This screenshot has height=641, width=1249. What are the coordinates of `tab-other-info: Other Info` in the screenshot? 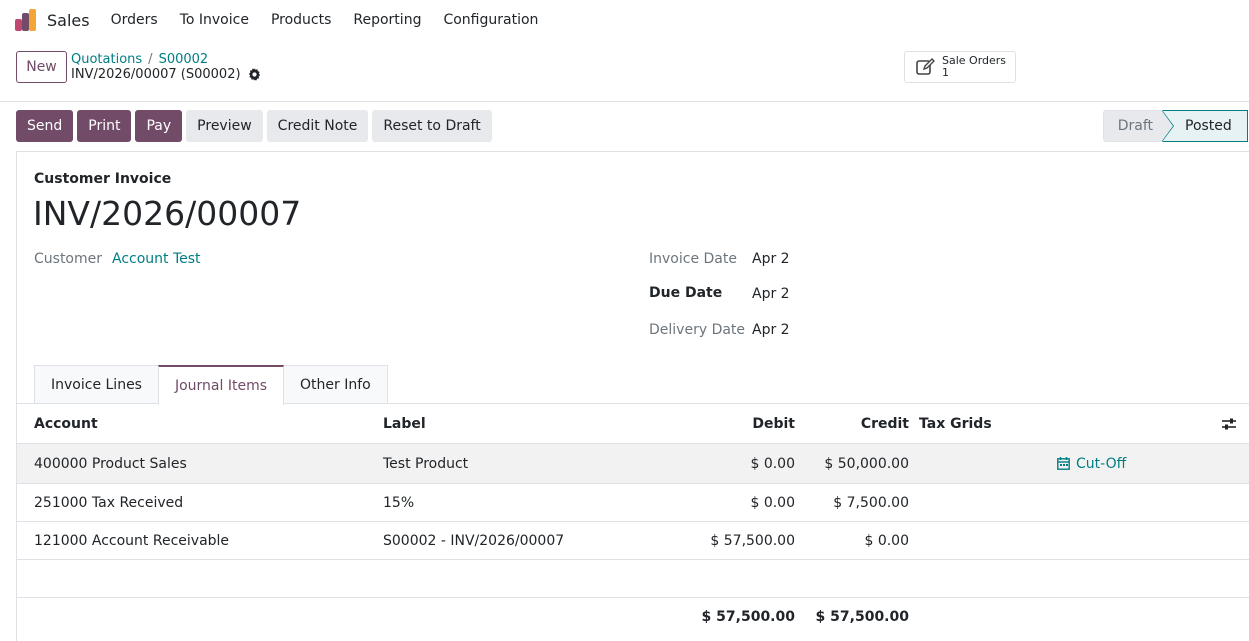 It's located at (335, 384).